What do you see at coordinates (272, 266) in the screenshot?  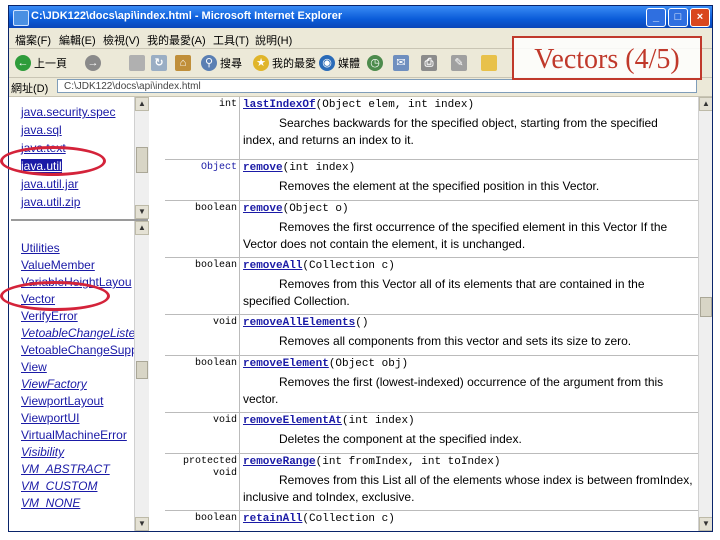 I see `method-link: removeAll` at bounding box center [272, 266].